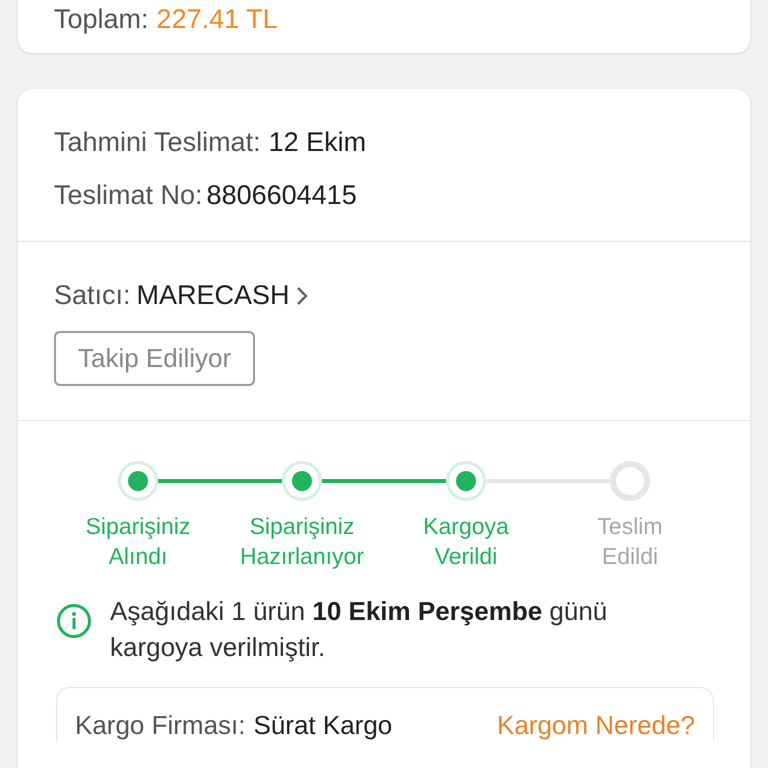 Image resolution: width=768 pixels, height=768 pixels. Describe the element at coordinates (281, 195) in the screenshot. I see `delivery-number: 8806604415` at that location.